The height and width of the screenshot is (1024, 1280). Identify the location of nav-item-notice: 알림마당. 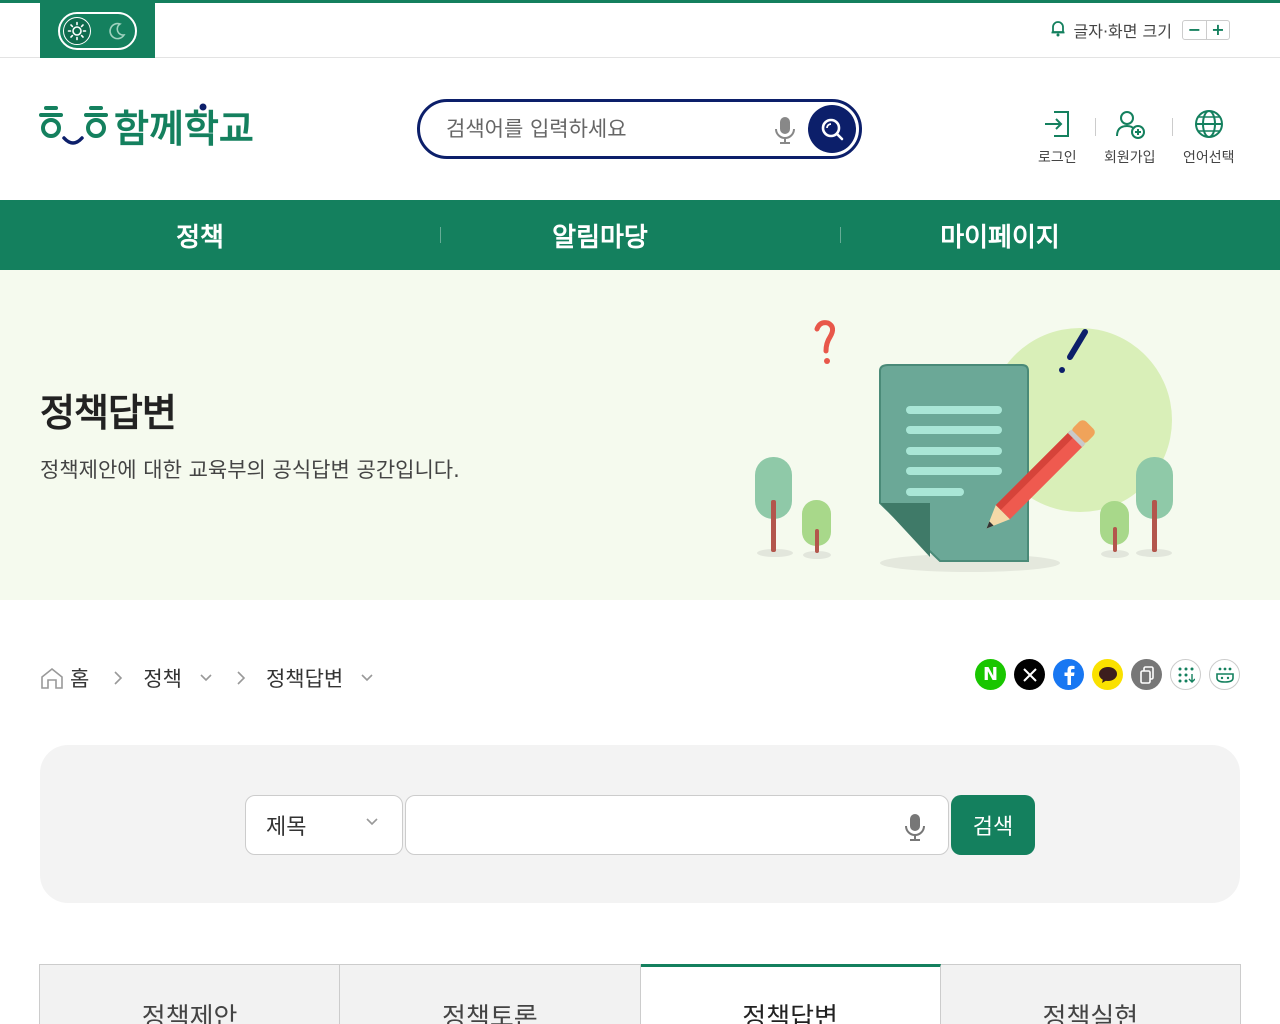
(600, 235).